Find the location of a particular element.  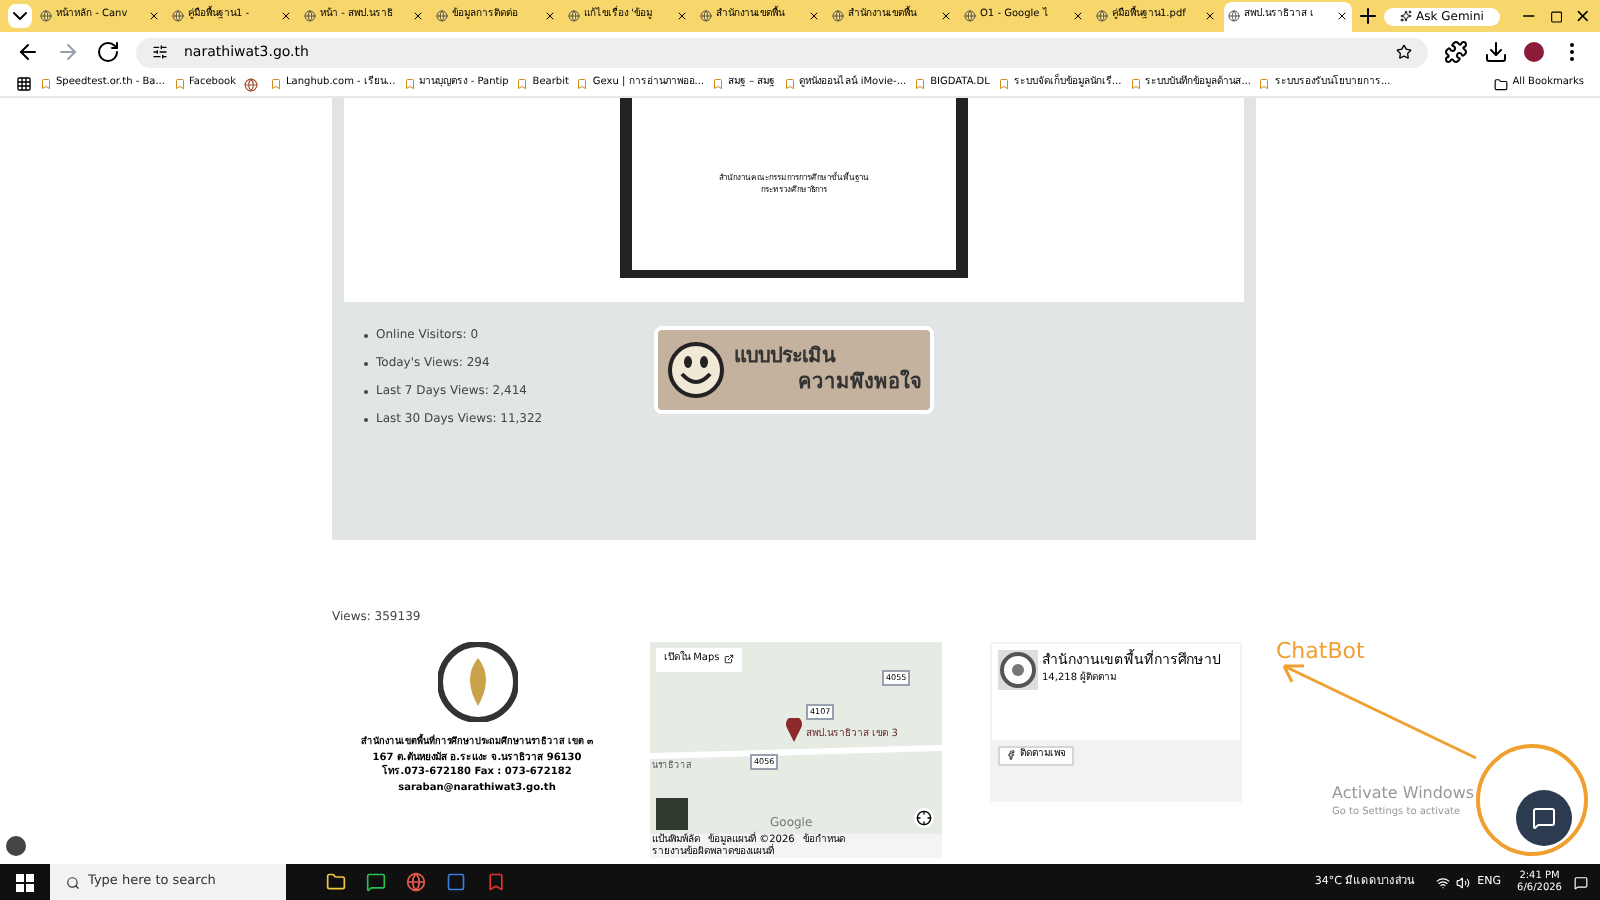

external-link-icon is located at coordinates (728, 659).